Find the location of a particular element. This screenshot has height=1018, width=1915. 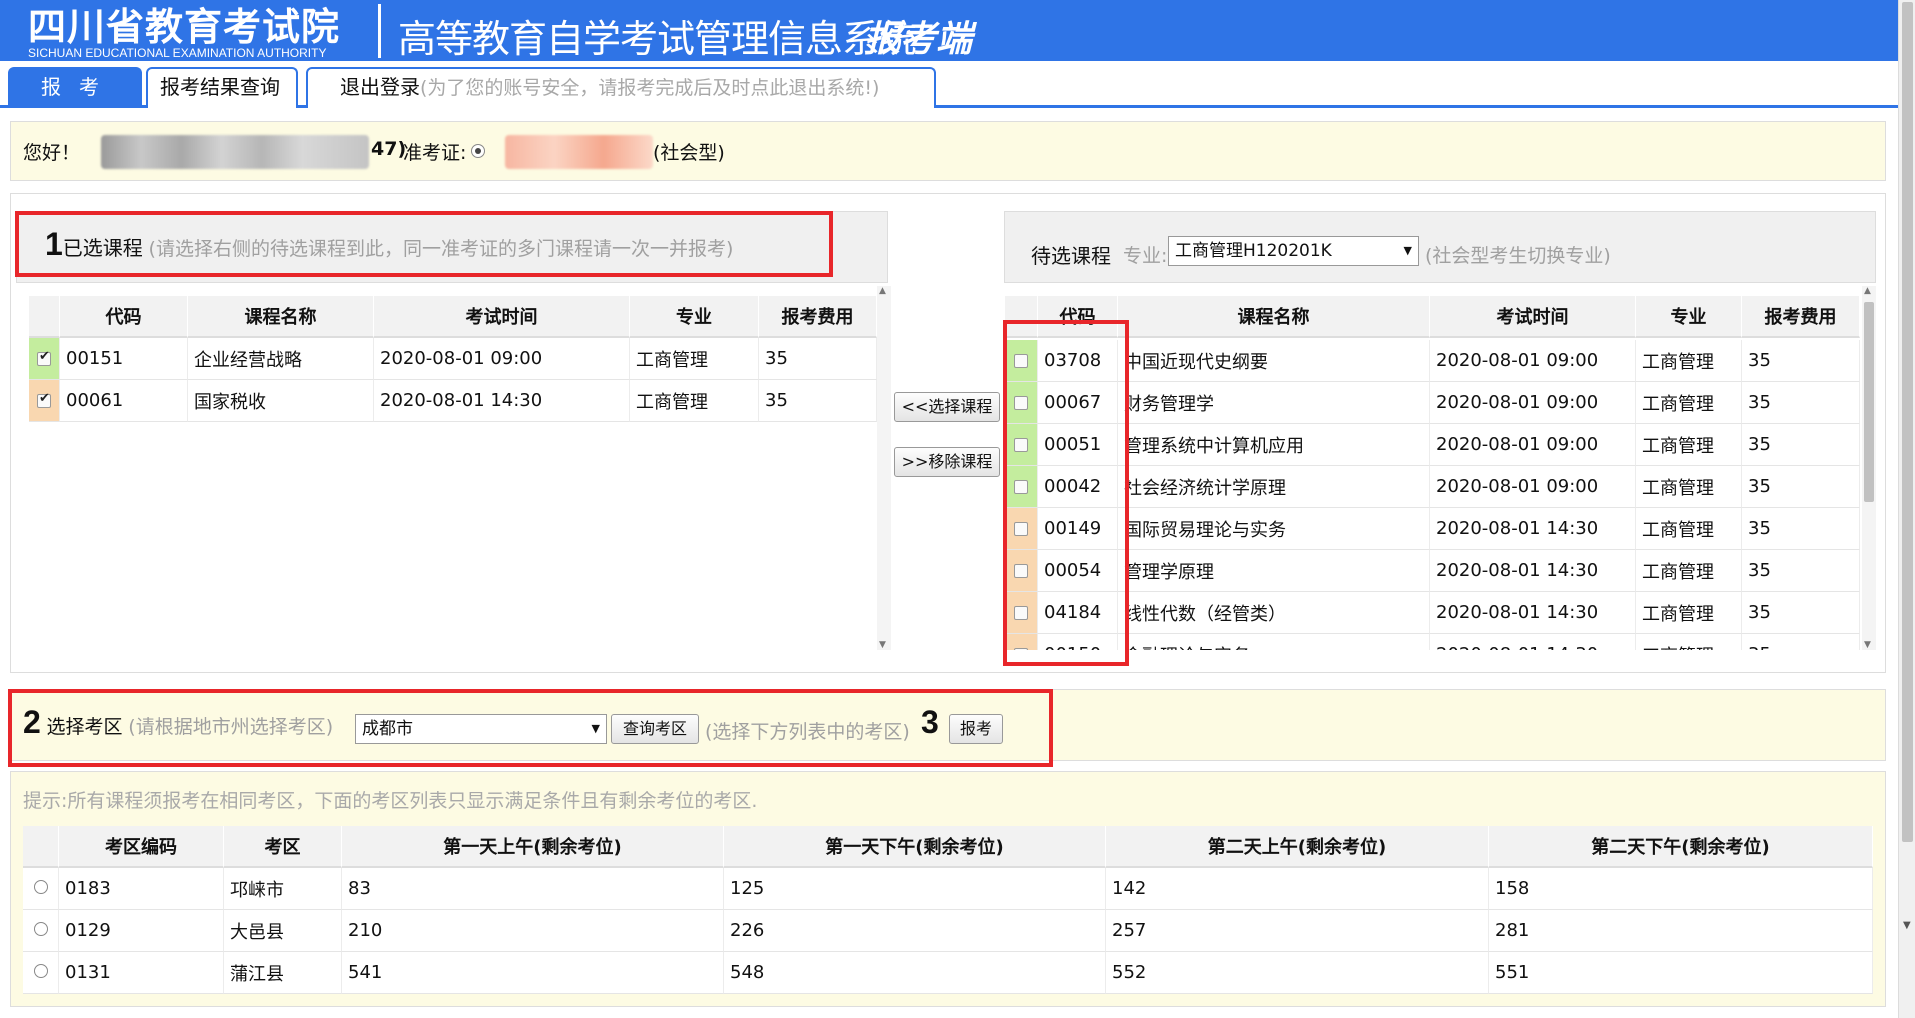

table-row: 03708 中国近现代史纲要 2020-08-01 09:00 工商管理 35 is located at coordinates (1432, 361).